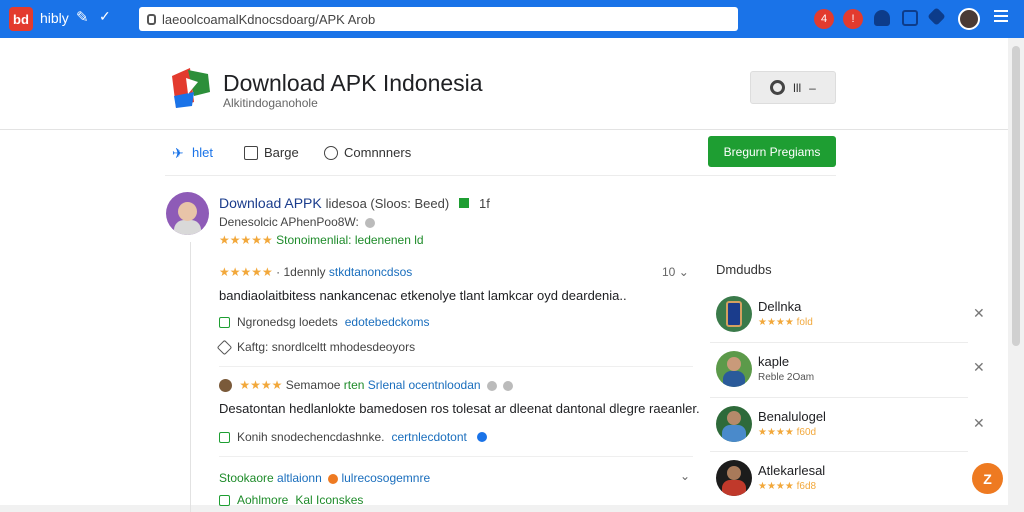 Image resolution: width=1024 pixels, height=512 pixels. I want to click on phone-thumb, so click(734, 314).